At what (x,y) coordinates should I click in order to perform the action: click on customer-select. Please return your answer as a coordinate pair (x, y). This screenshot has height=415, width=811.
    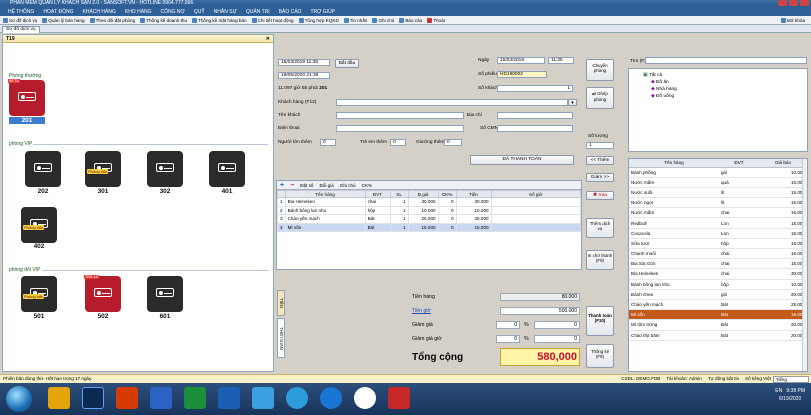
    Looking at the image, I should click on (452, 102).